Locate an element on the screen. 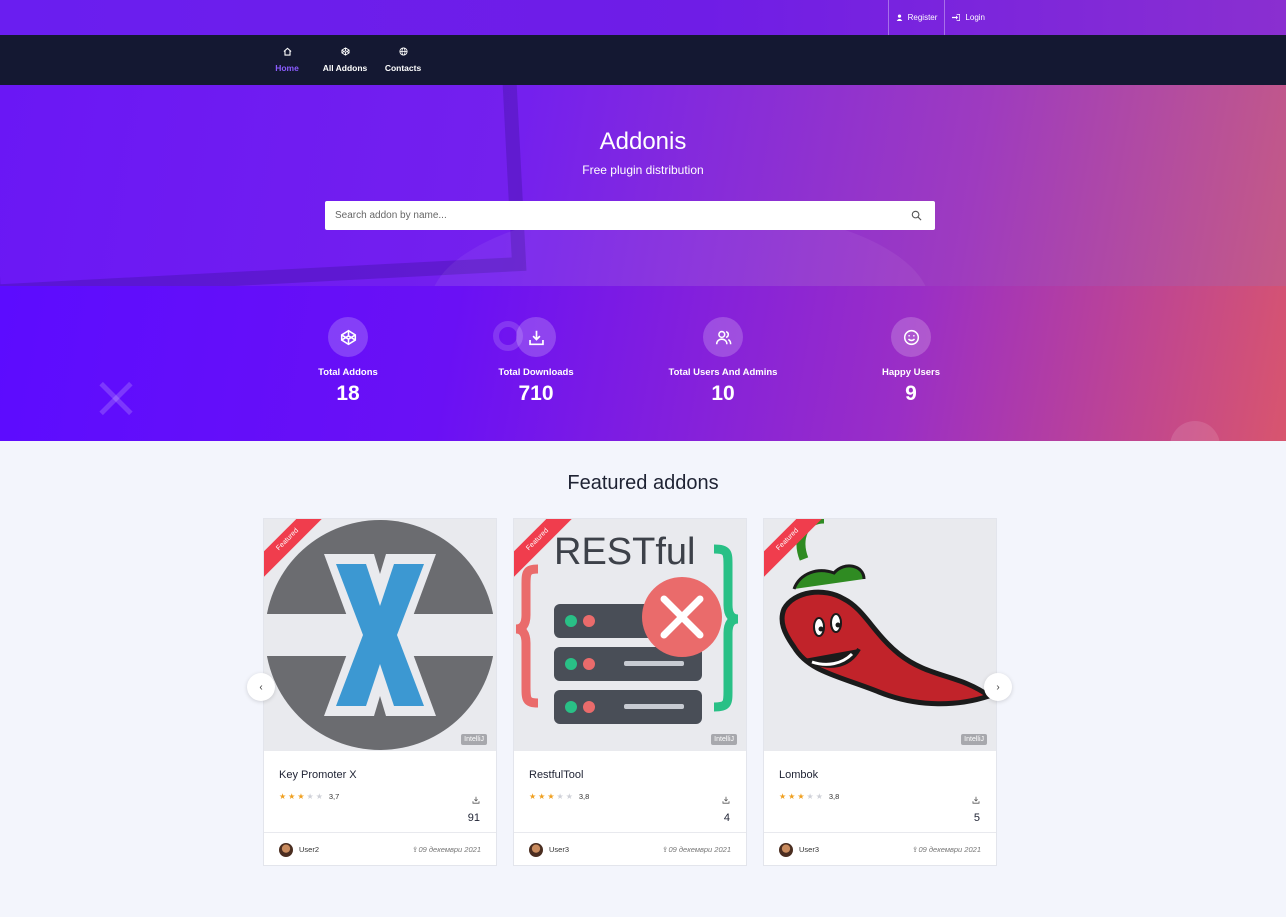 This screenshot has height=917, width=1286. nav-item-contacts: Contacts is located at coordinates (403, 60).